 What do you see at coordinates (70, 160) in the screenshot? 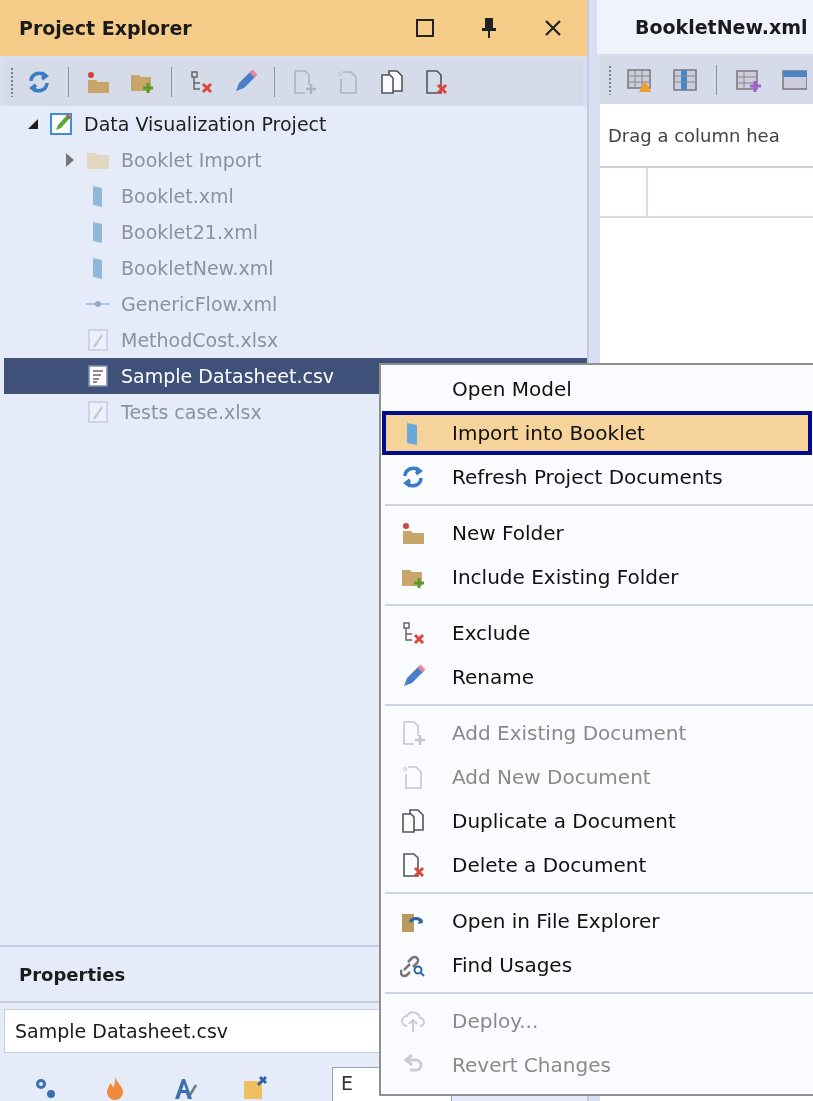
I see `collapsed-arrow-icon` at bounding box center [70, 160].